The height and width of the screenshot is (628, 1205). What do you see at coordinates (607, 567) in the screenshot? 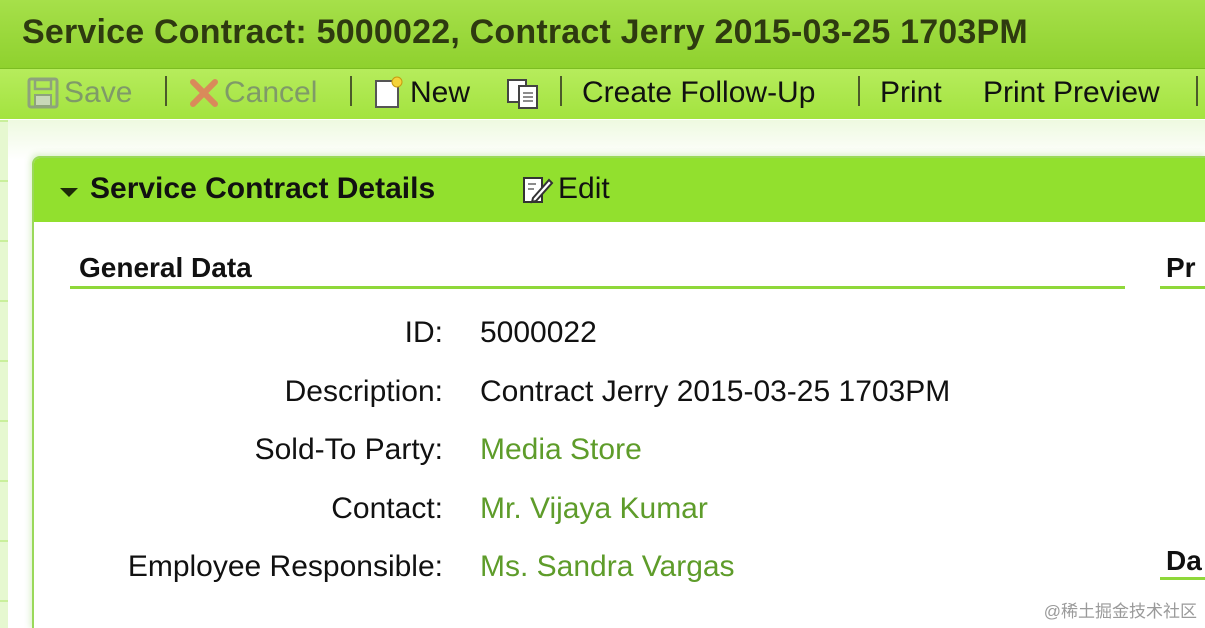
I see `employee-responsible-link: Ms. Sandra Vargas` at bounding box center [607, 567].